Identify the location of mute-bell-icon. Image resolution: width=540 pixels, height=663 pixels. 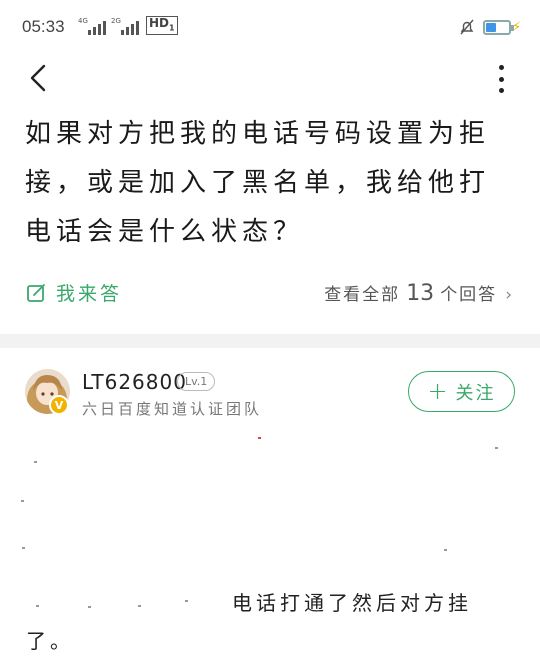
(467, 27).